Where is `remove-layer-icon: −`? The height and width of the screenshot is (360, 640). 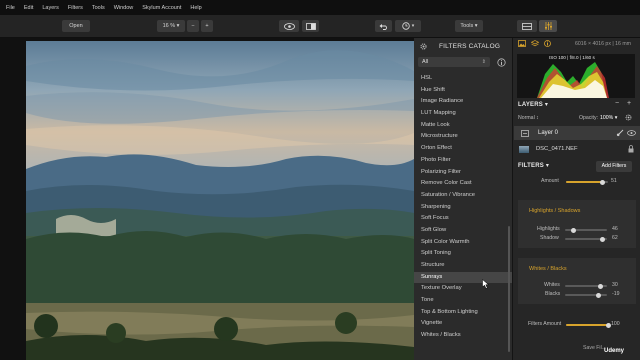
remove-layer-icon: − is located at coordinates (617, 103).